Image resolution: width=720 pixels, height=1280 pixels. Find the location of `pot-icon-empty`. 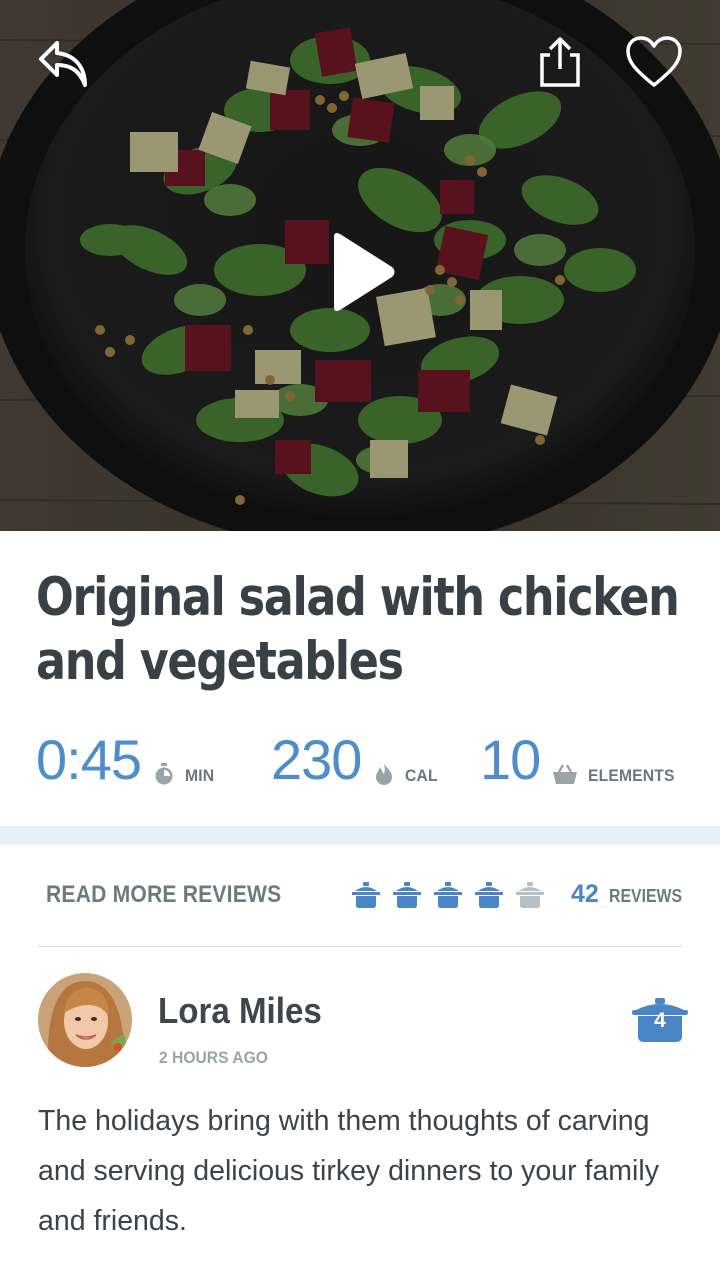

pot-icon-empty is located at coordinates (530, 895).